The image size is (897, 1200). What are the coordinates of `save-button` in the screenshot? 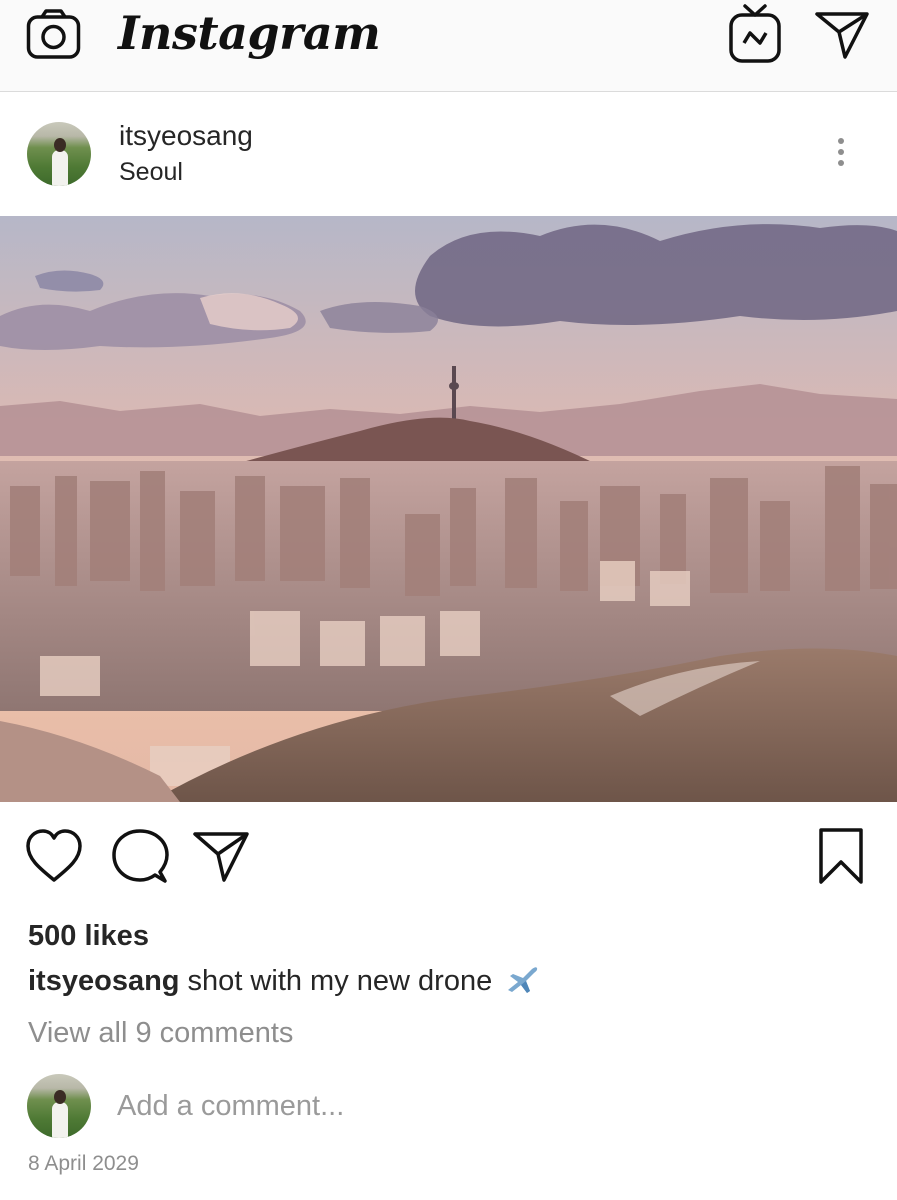 It's located at (842, 857).